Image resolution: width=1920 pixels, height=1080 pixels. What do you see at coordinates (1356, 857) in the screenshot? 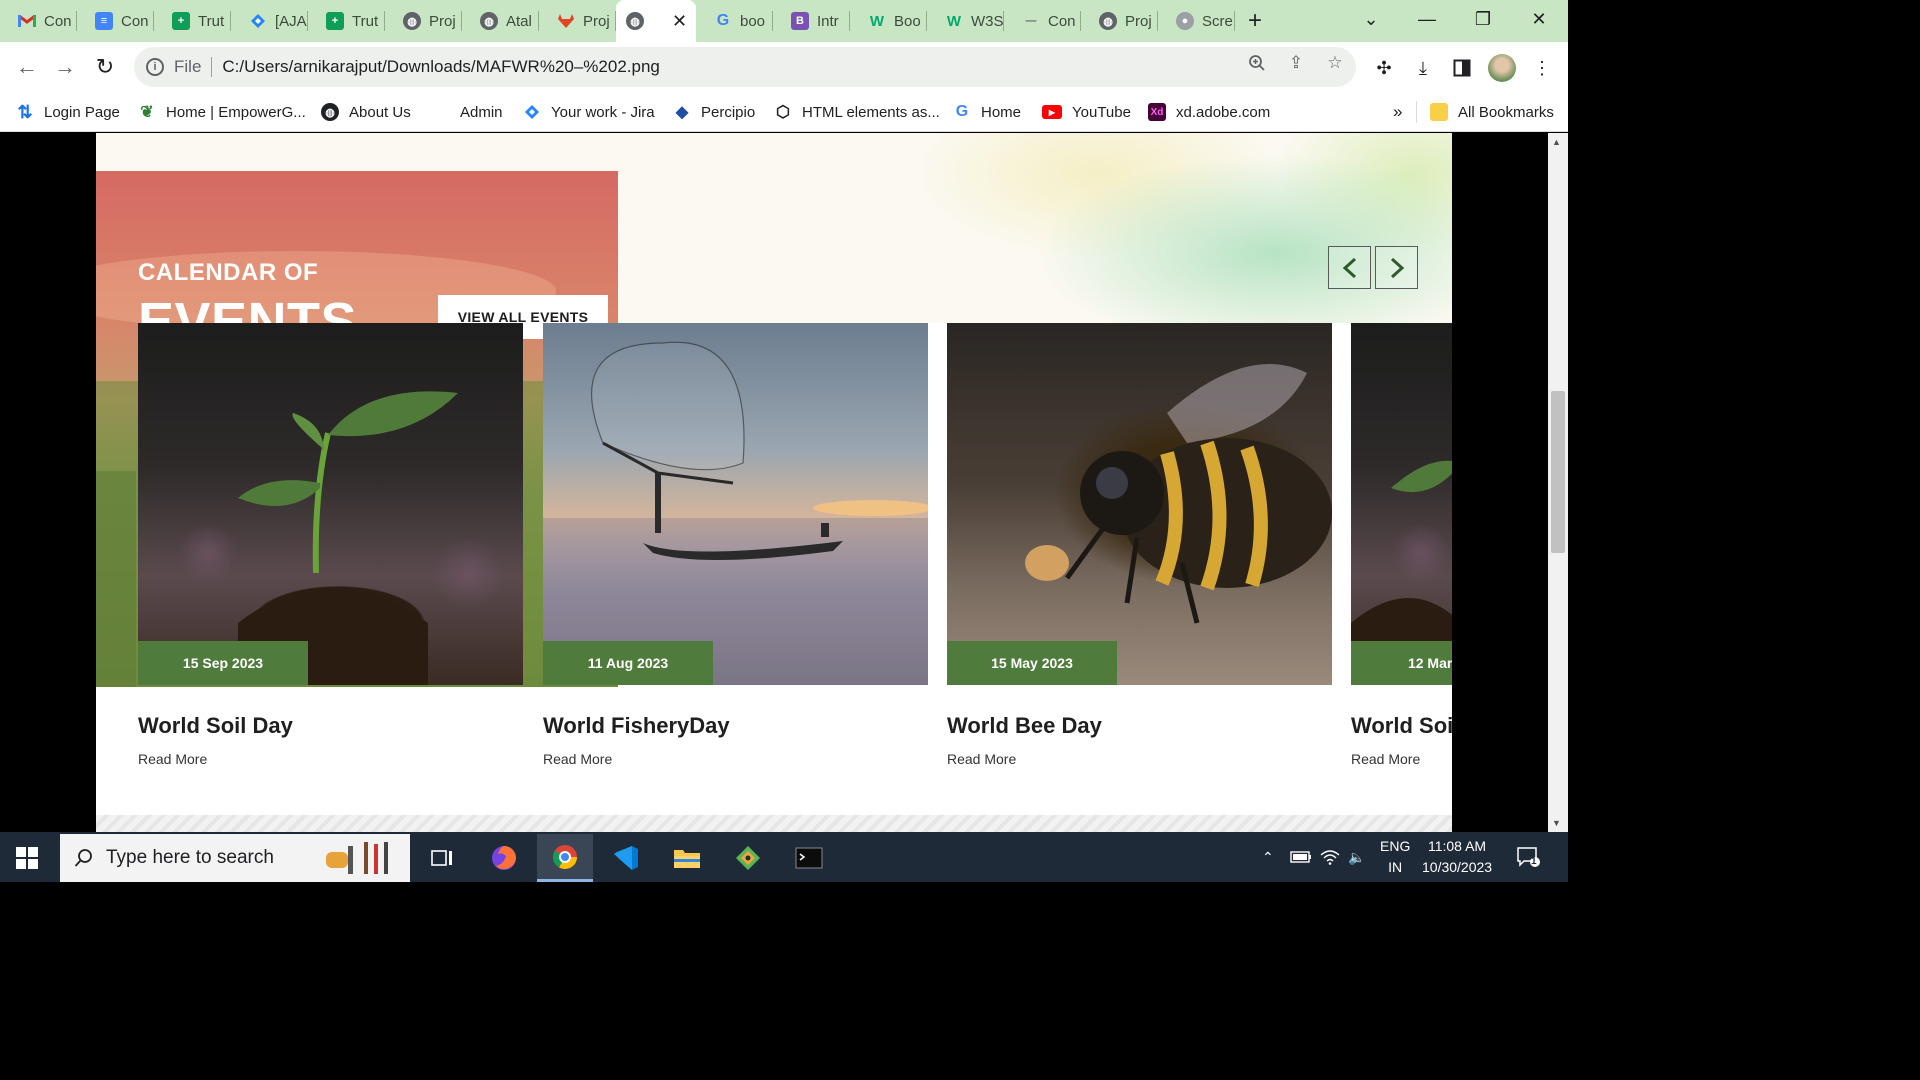
I see `volume-icon: 🔈` at bounding box center [1356, 857].